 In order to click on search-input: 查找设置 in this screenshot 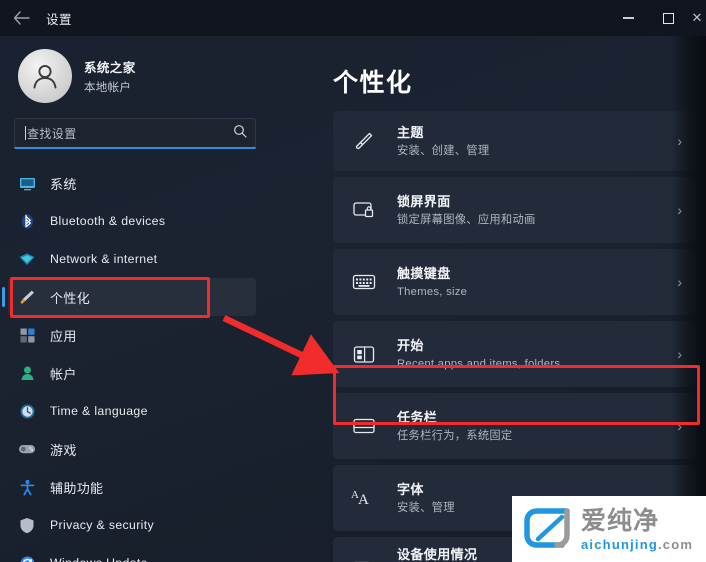, I will do `click(135, 133)`.